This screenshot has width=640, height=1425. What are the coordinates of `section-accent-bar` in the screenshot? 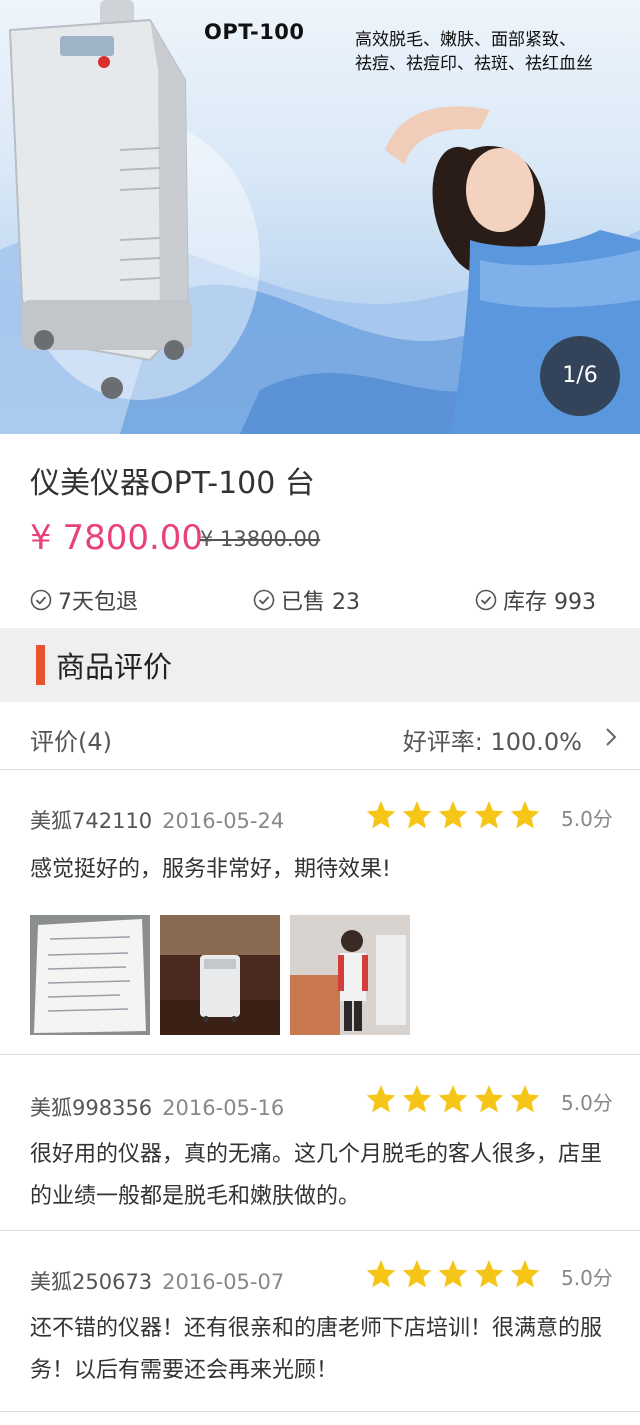 It's located at (40, 665).